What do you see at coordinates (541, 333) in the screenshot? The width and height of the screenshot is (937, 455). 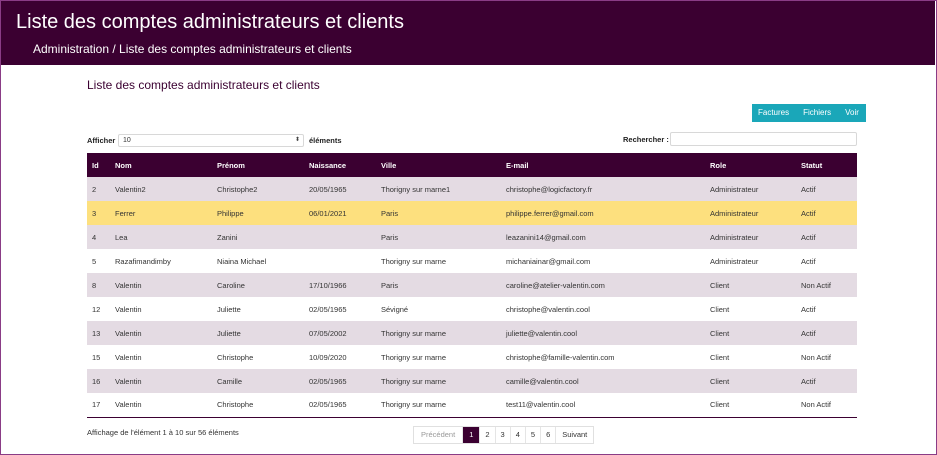 I see `cell-email: juliette@valentin.cool` at bounding box center [541, 333].